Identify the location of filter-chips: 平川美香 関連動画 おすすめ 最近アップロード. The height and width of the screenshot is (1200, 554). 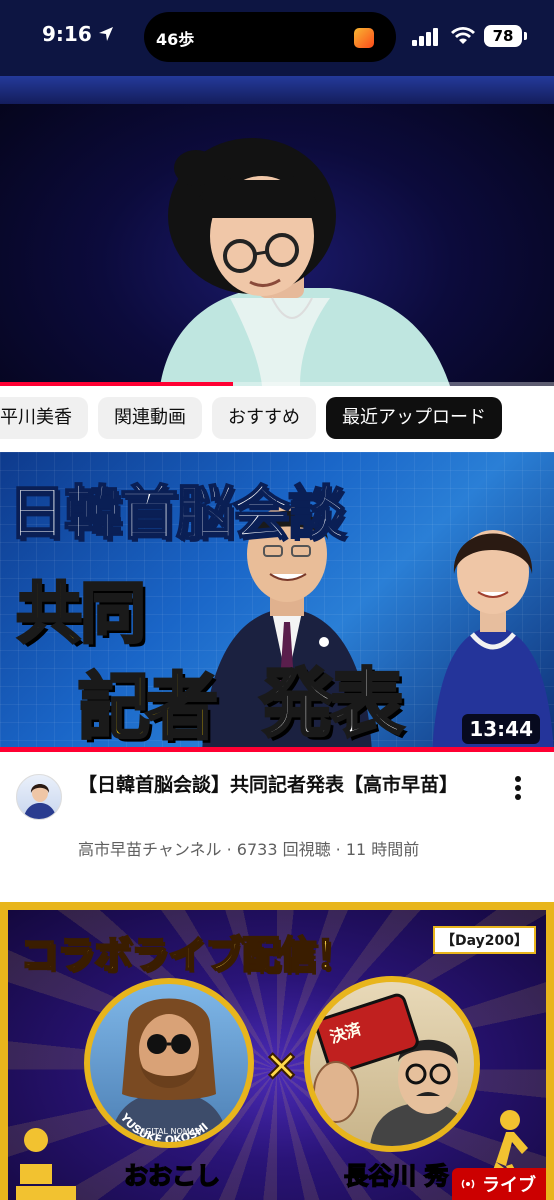
(277, 418).